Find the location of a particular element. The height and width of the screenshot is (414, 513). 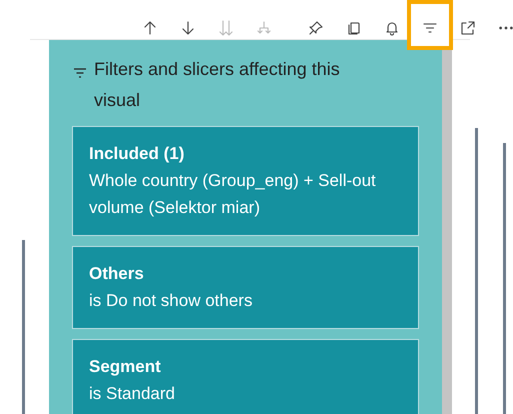

panel-title: Filters and slicers affecting this visual is located at coordinates (217, 85).